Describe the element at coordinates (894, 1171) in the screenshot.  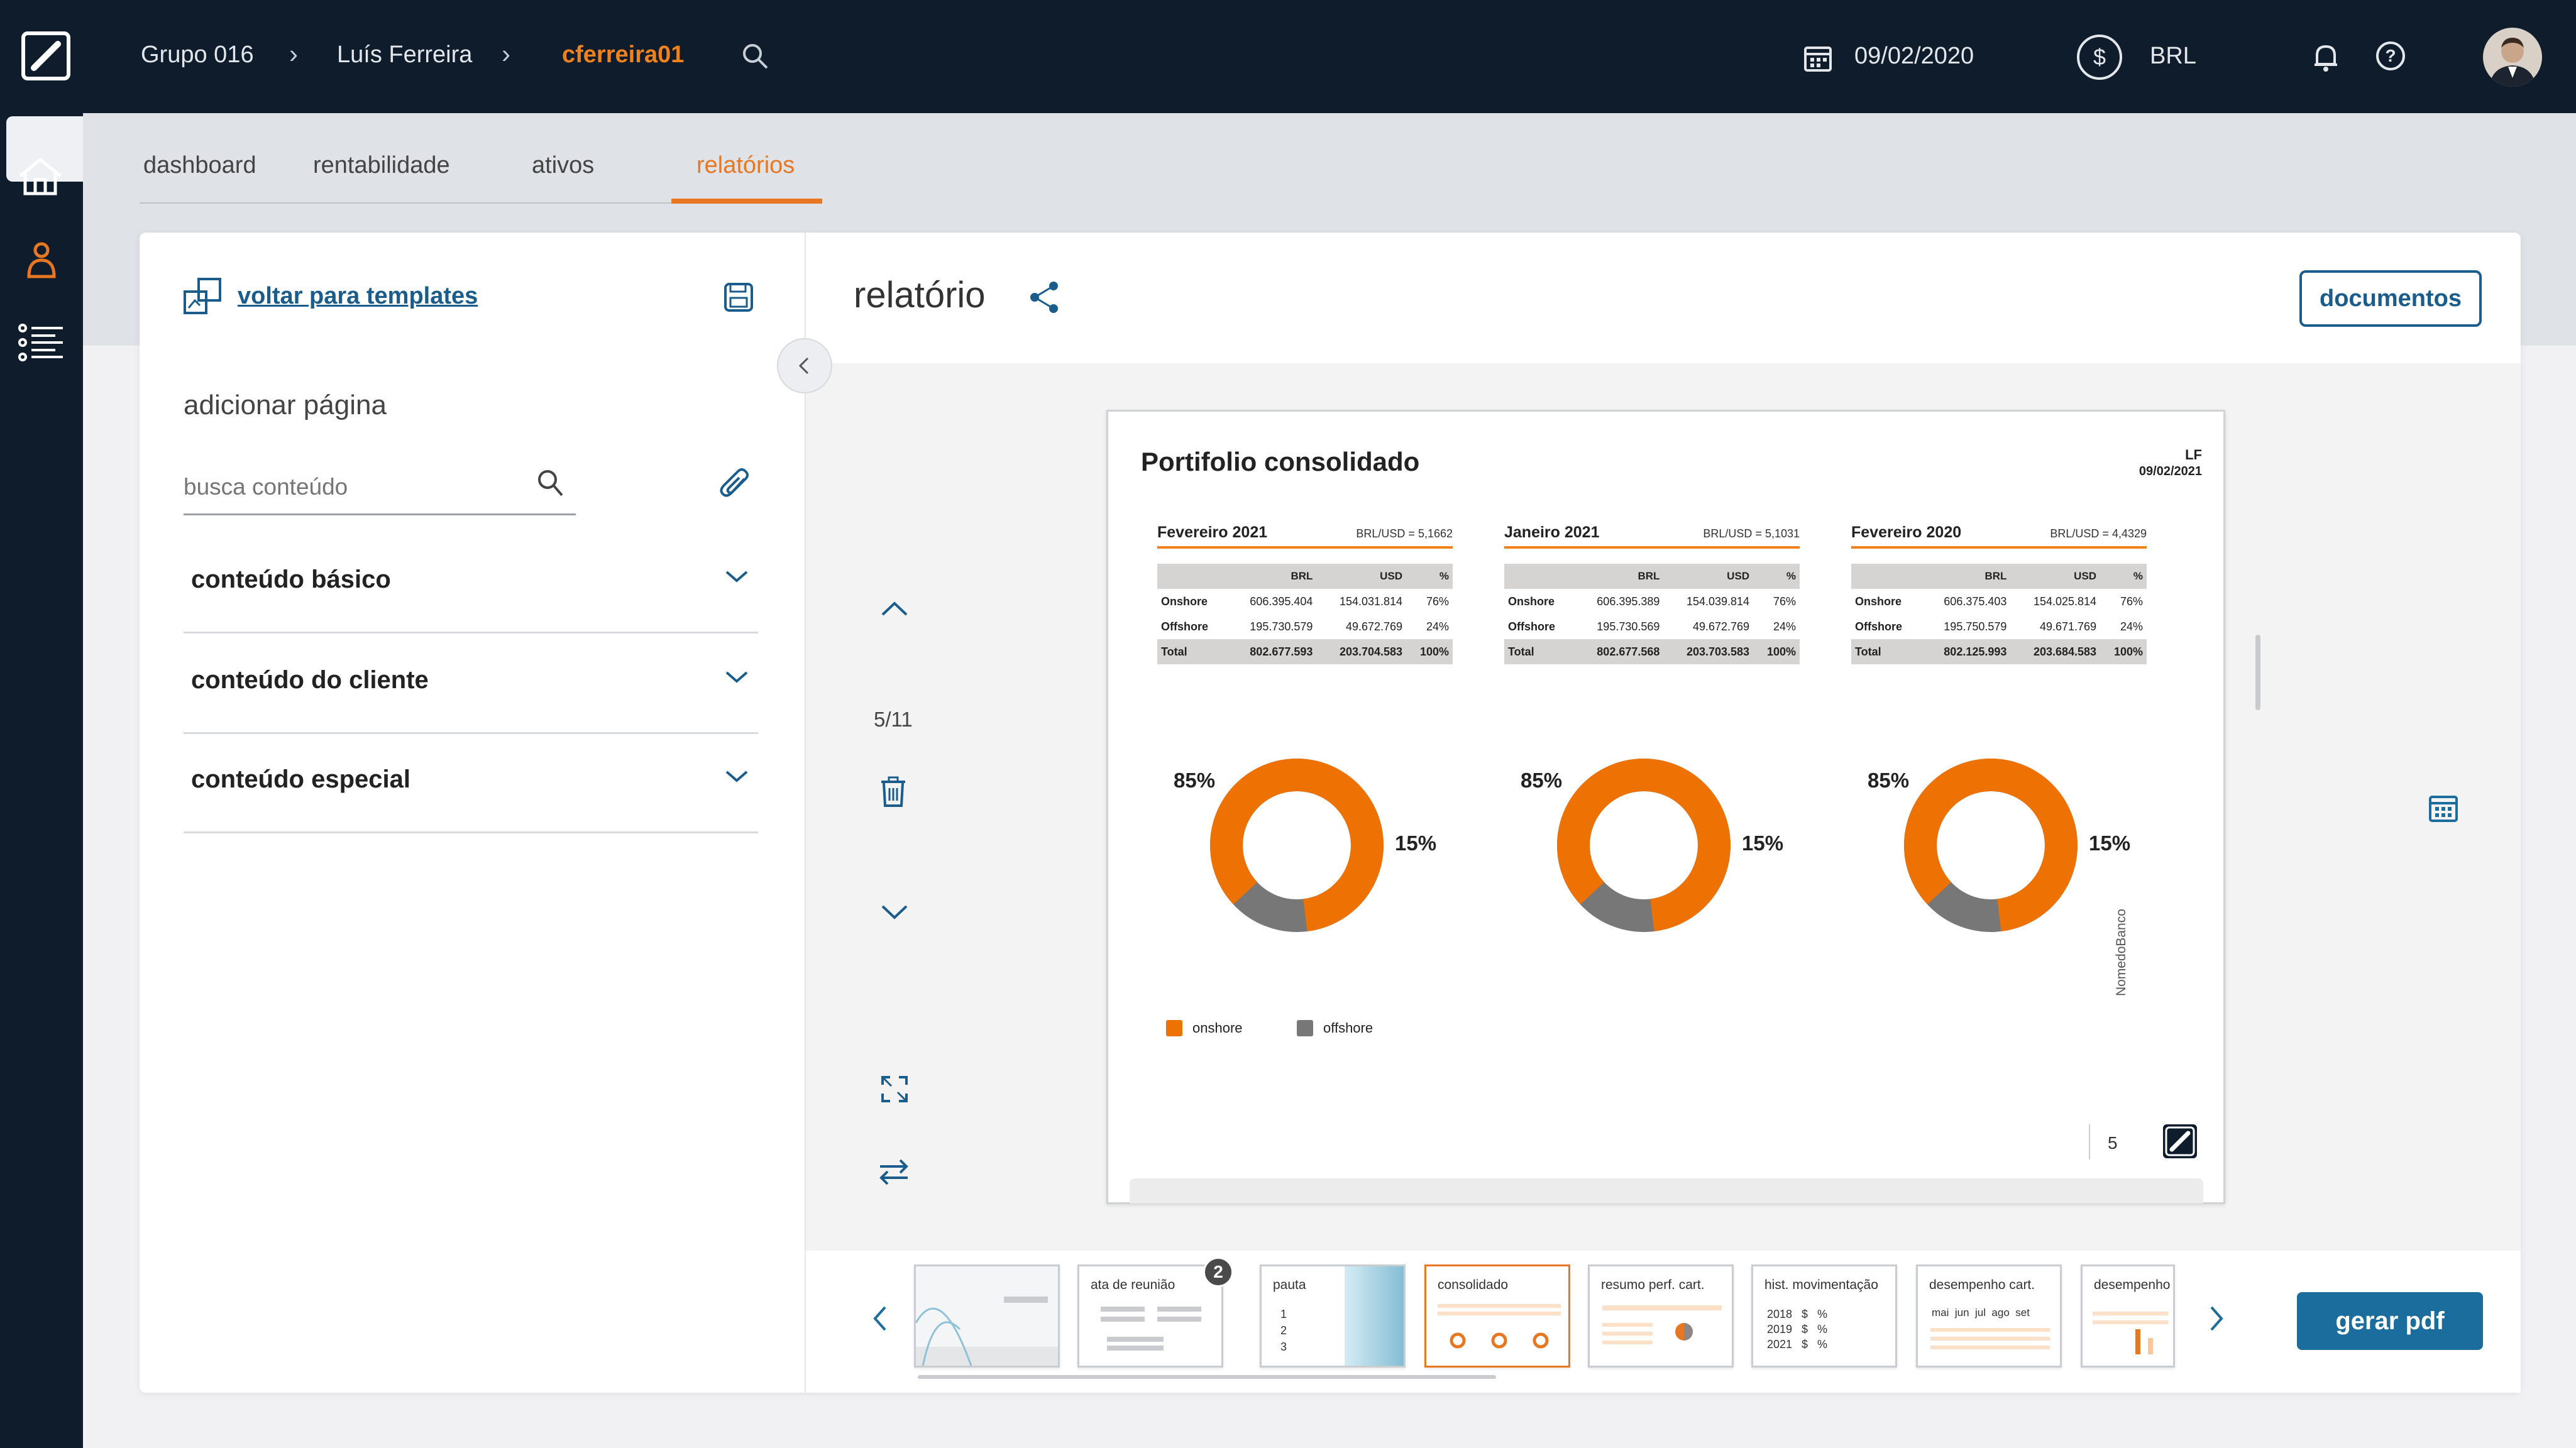
I see `swap-icon` at that location.